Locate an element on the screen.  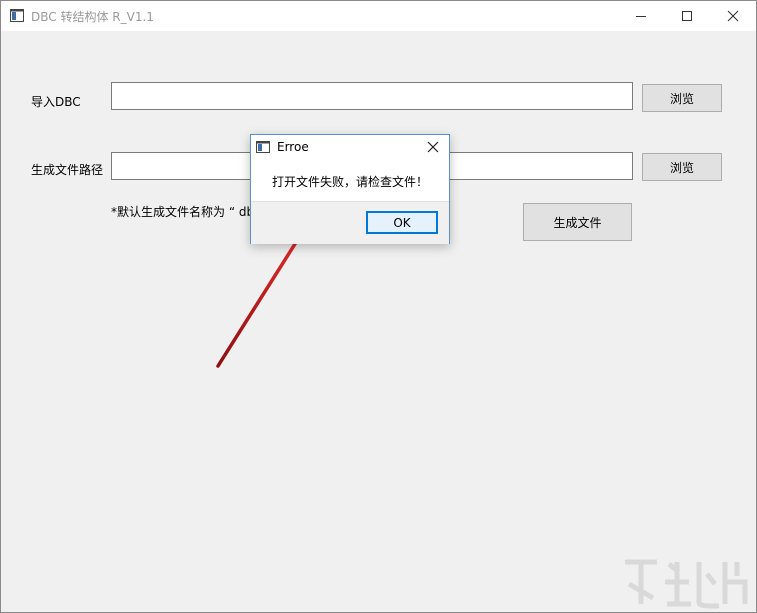
ok-button: OK is located at coordinates (402, 222).